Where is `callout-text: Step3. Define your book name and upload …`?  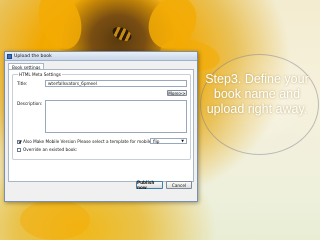
callout-text: Step3. Define your book name and upload … is located at coordinates (257, 94).